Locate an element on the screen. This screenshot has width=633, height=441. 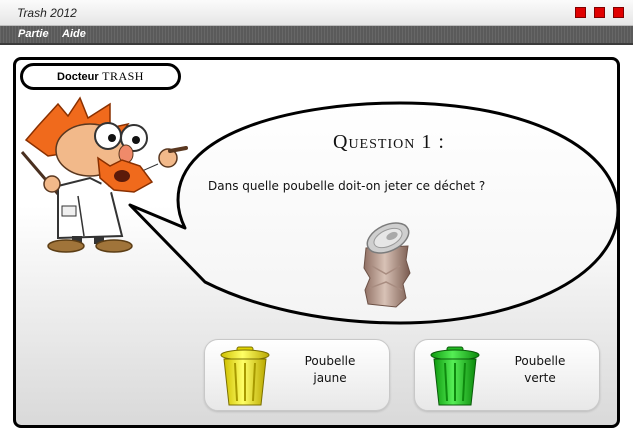
answer-yellow-line1: Poubelle is located at coordinates (330, 361).